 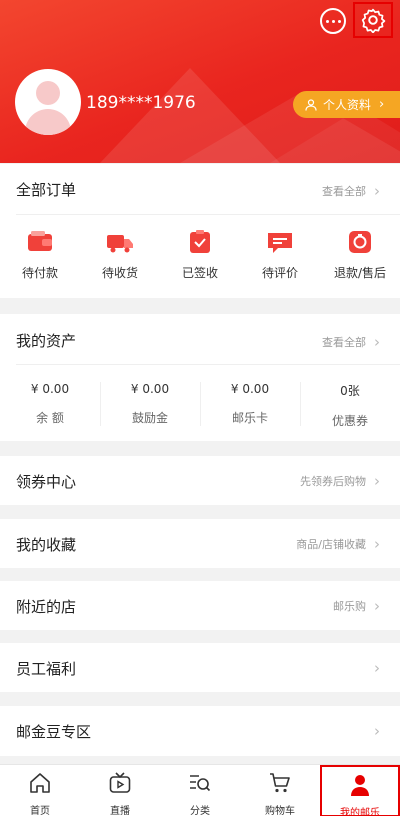 What do you see at coordinates (349, 421) in the screenshot?
I see `asset-label: 优惠券` at bounding box center [349, 421].